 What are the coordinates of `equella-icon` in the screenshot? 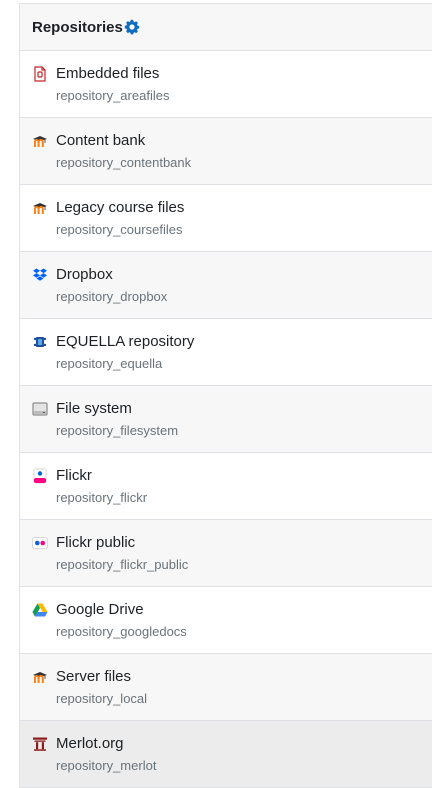 It's located at (40, 342).